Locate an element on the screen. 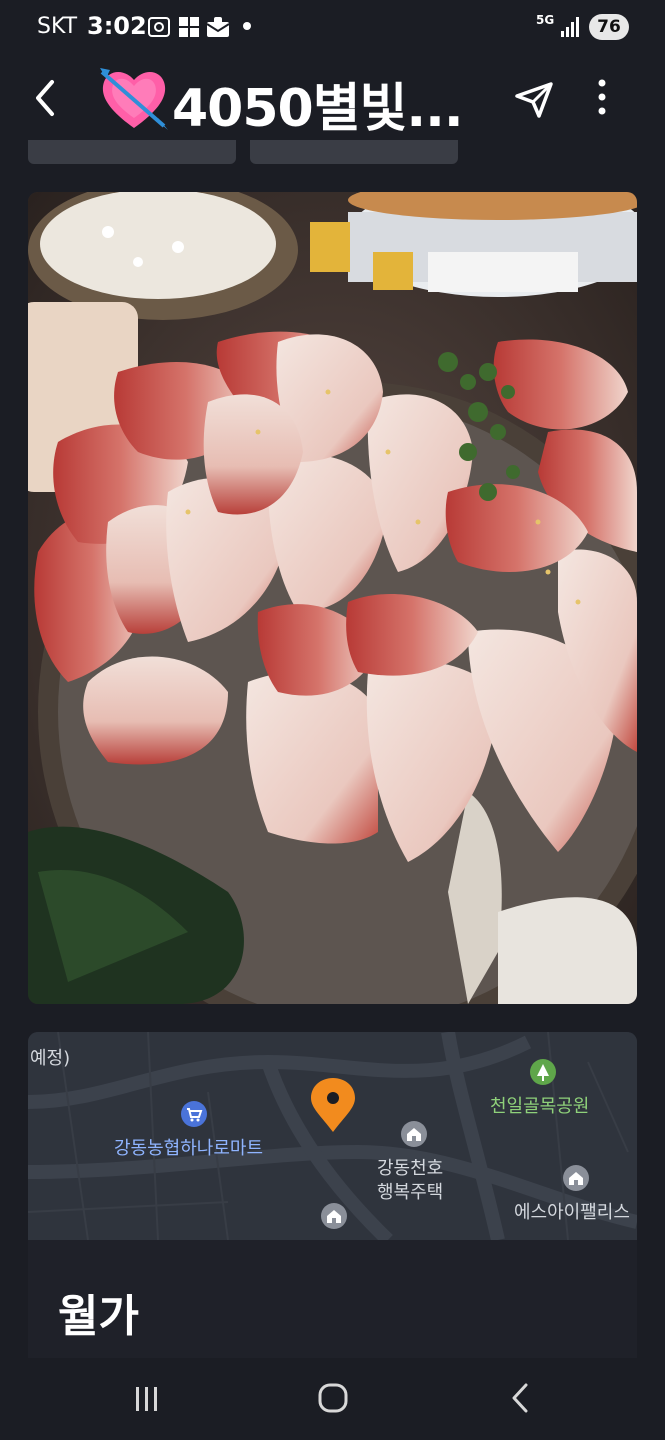 This screenshot has height=1440, width=665. map-label-palace: 에스아이팰리스 is located at coordinates (572, 1212).